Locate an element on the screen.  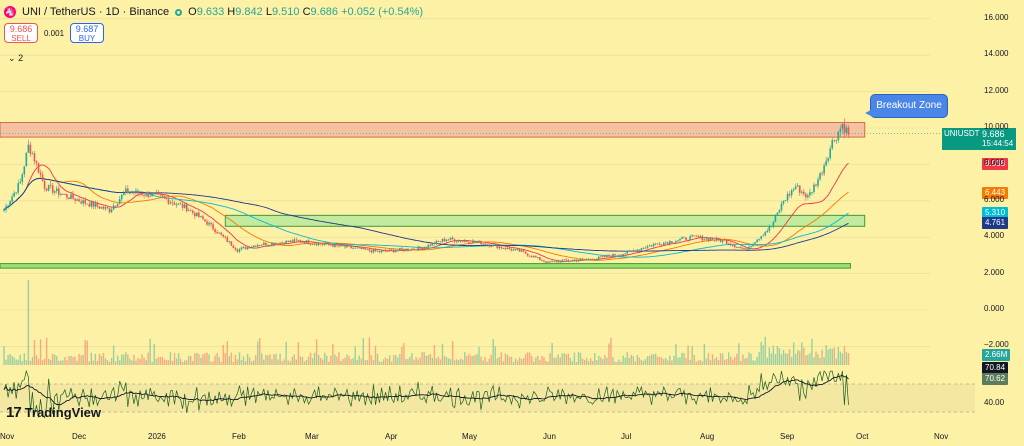
uniswap-icon: 🦄 is located at coordinates (10, 12).